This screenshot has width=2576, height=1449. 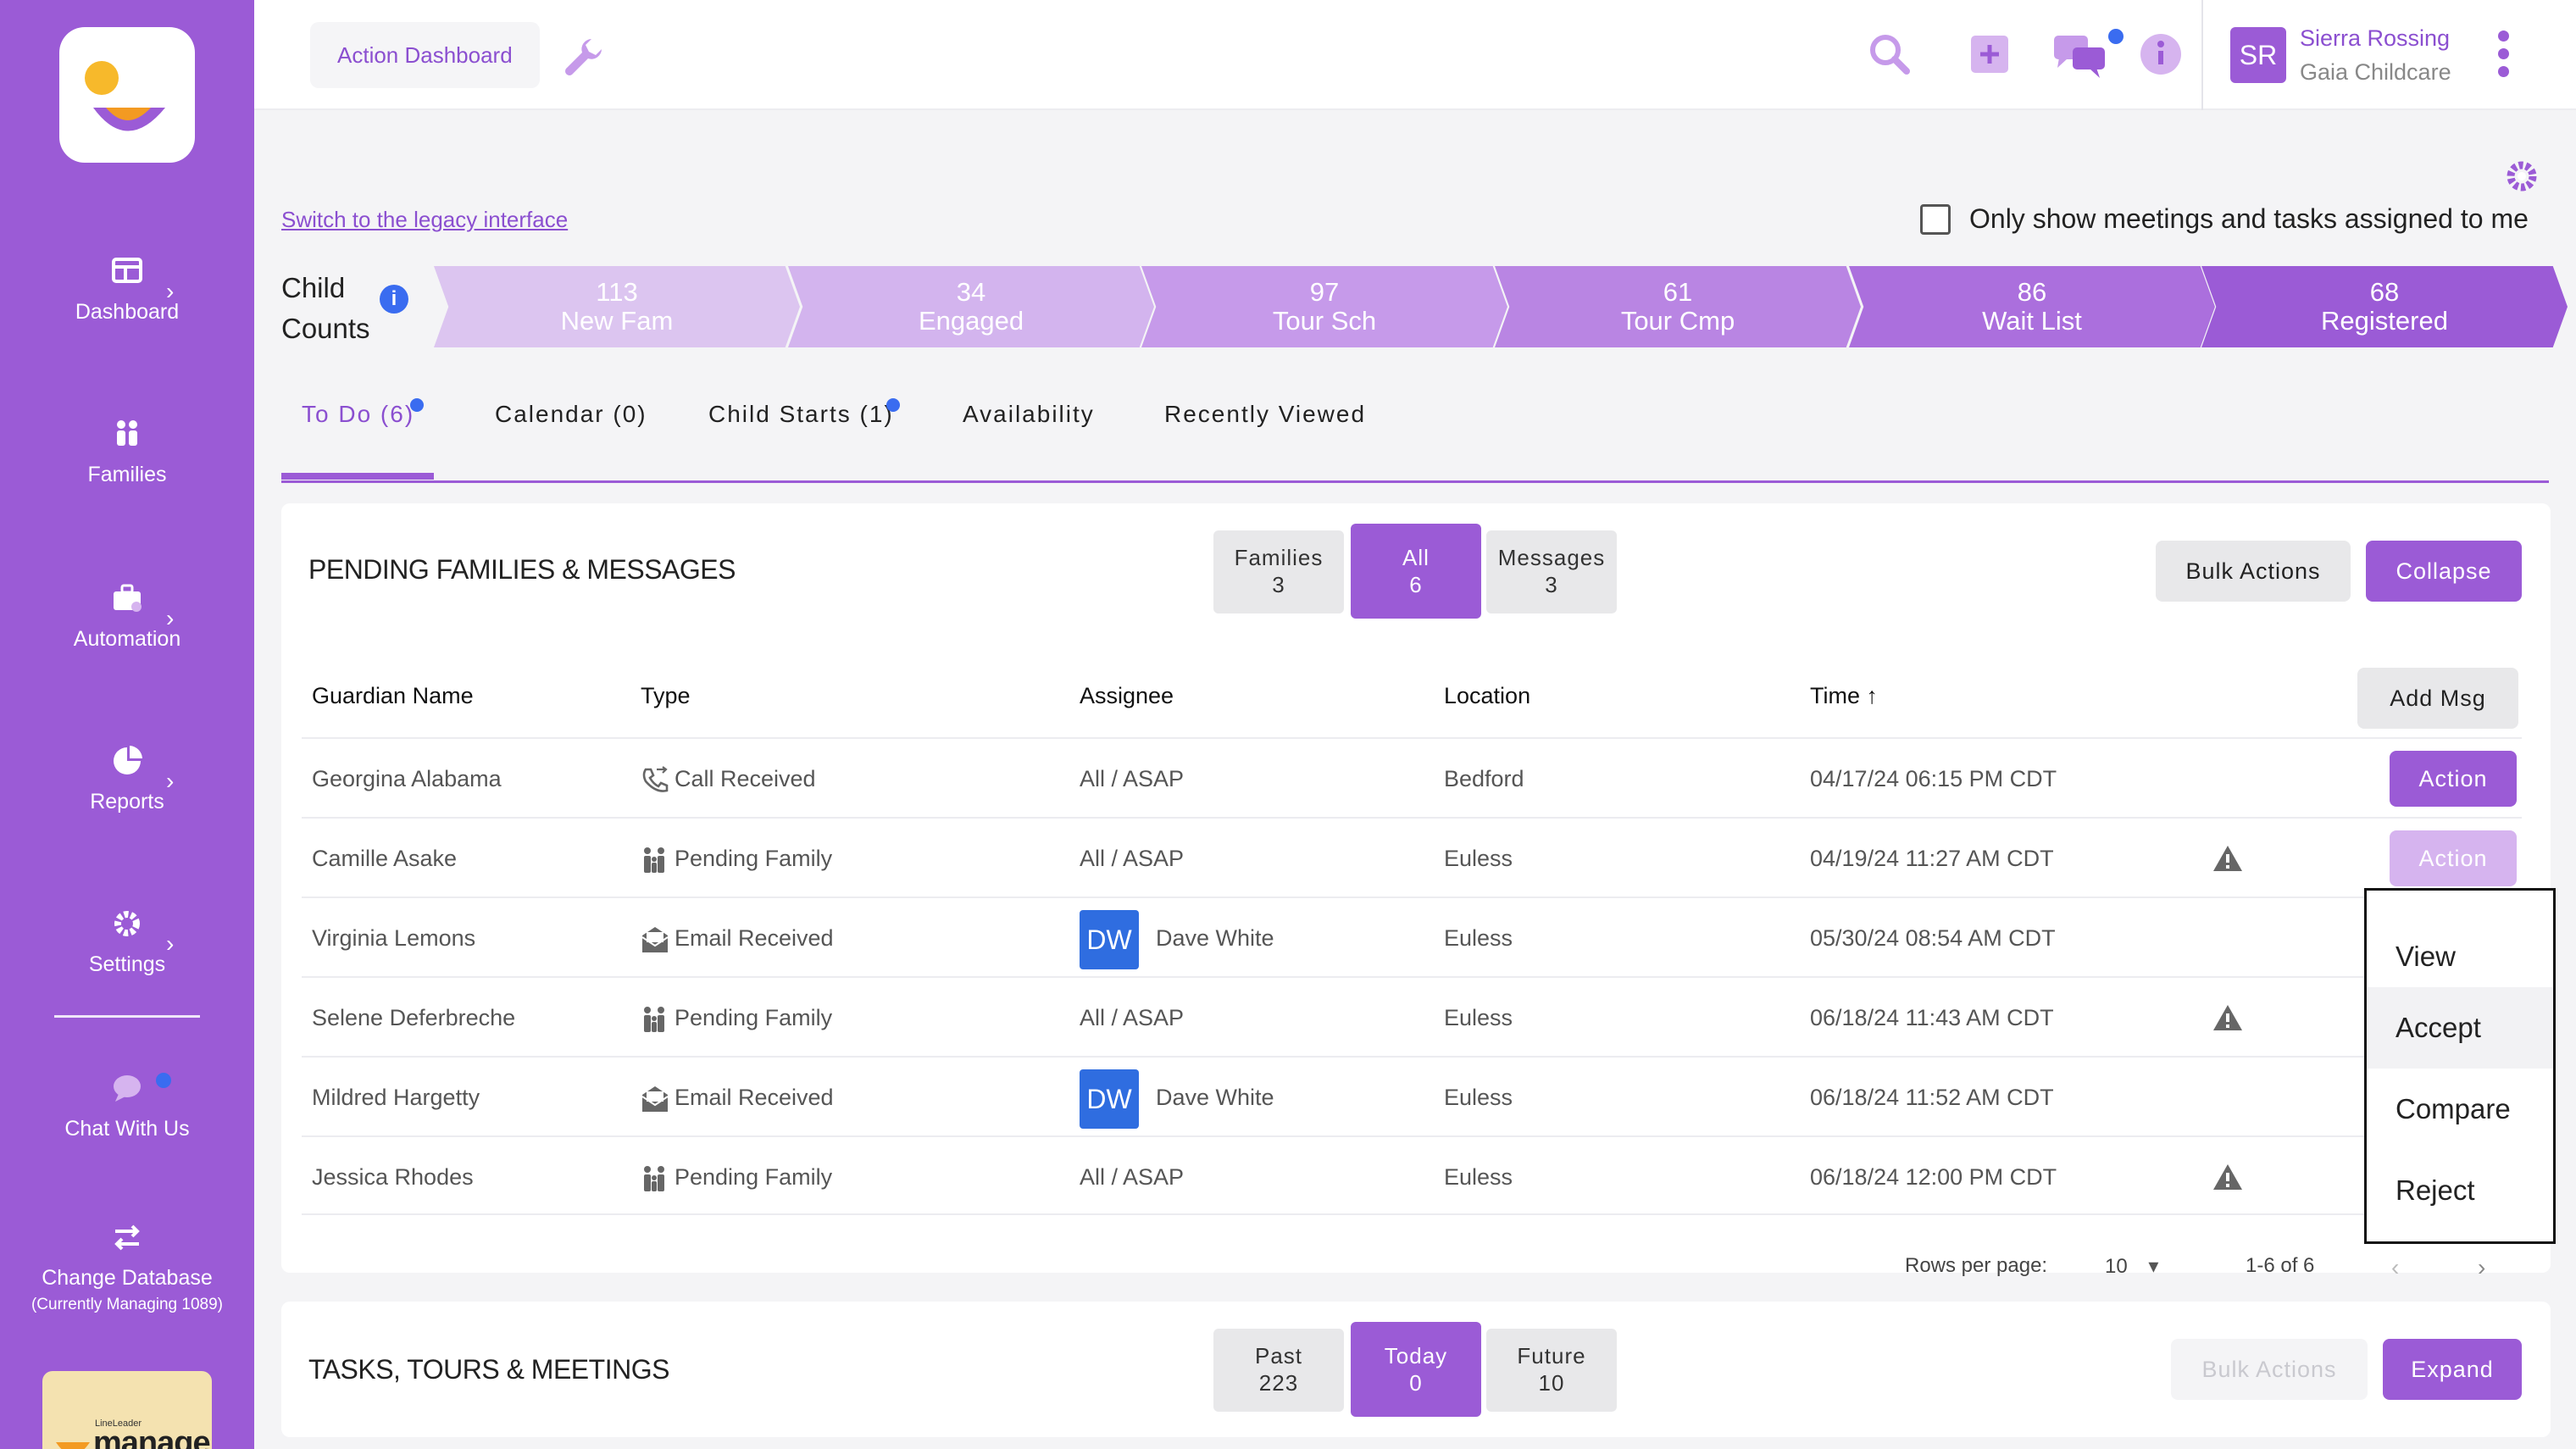 What do you see at coordinates (1416, 1369) in the screenshot?
I see `filter-today: Today 0` at bounding box center [1416, 1369].